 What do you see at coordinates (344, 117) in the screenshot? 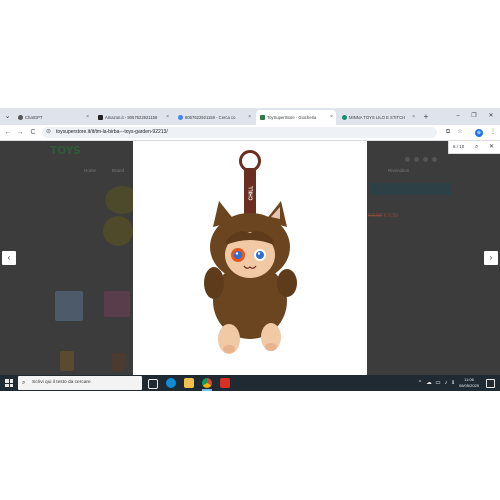
I see `minna-favicon-icon` at bounding box center [344, 117].